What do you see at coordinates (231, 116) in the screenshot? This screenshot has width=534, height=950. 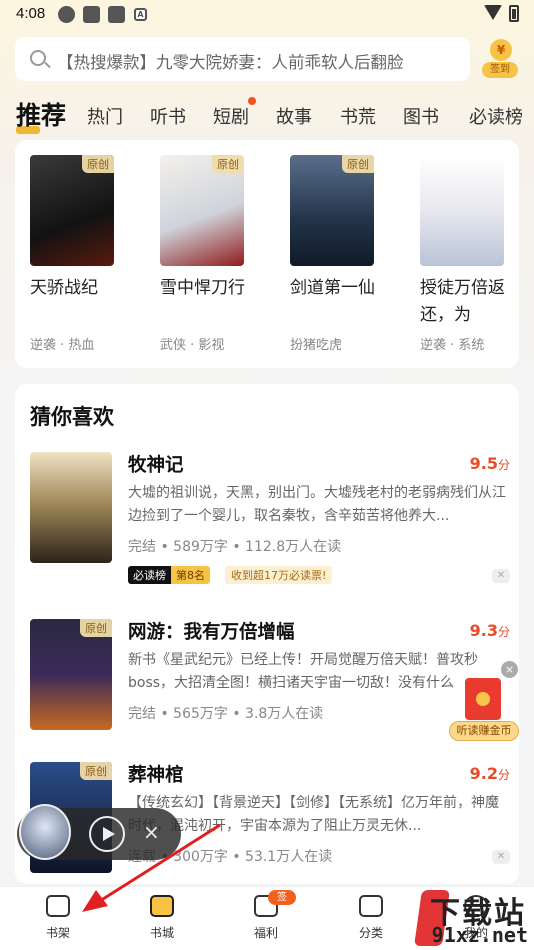 I see `tab-short-drama: 短剧` at bounding box center [231, 116].